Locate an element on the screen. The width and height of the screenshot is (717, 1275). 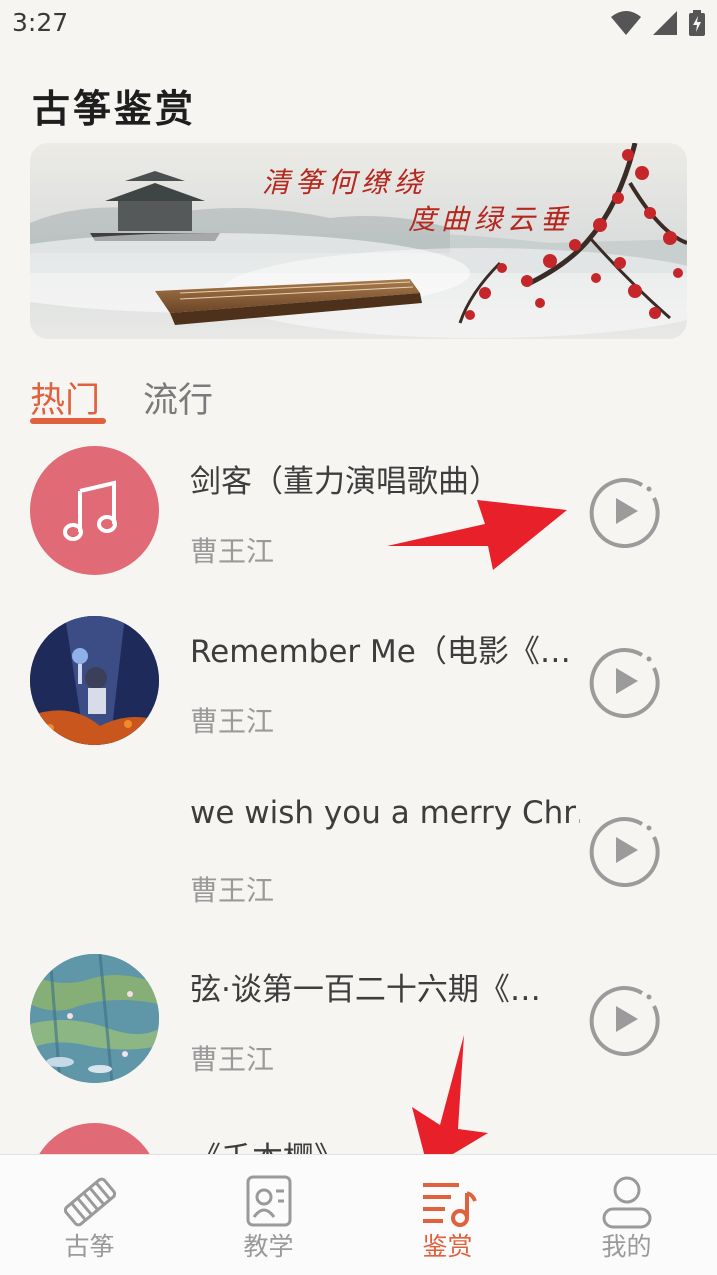
song-title: 《千本樱》 is located at coordinates (385, 1143).